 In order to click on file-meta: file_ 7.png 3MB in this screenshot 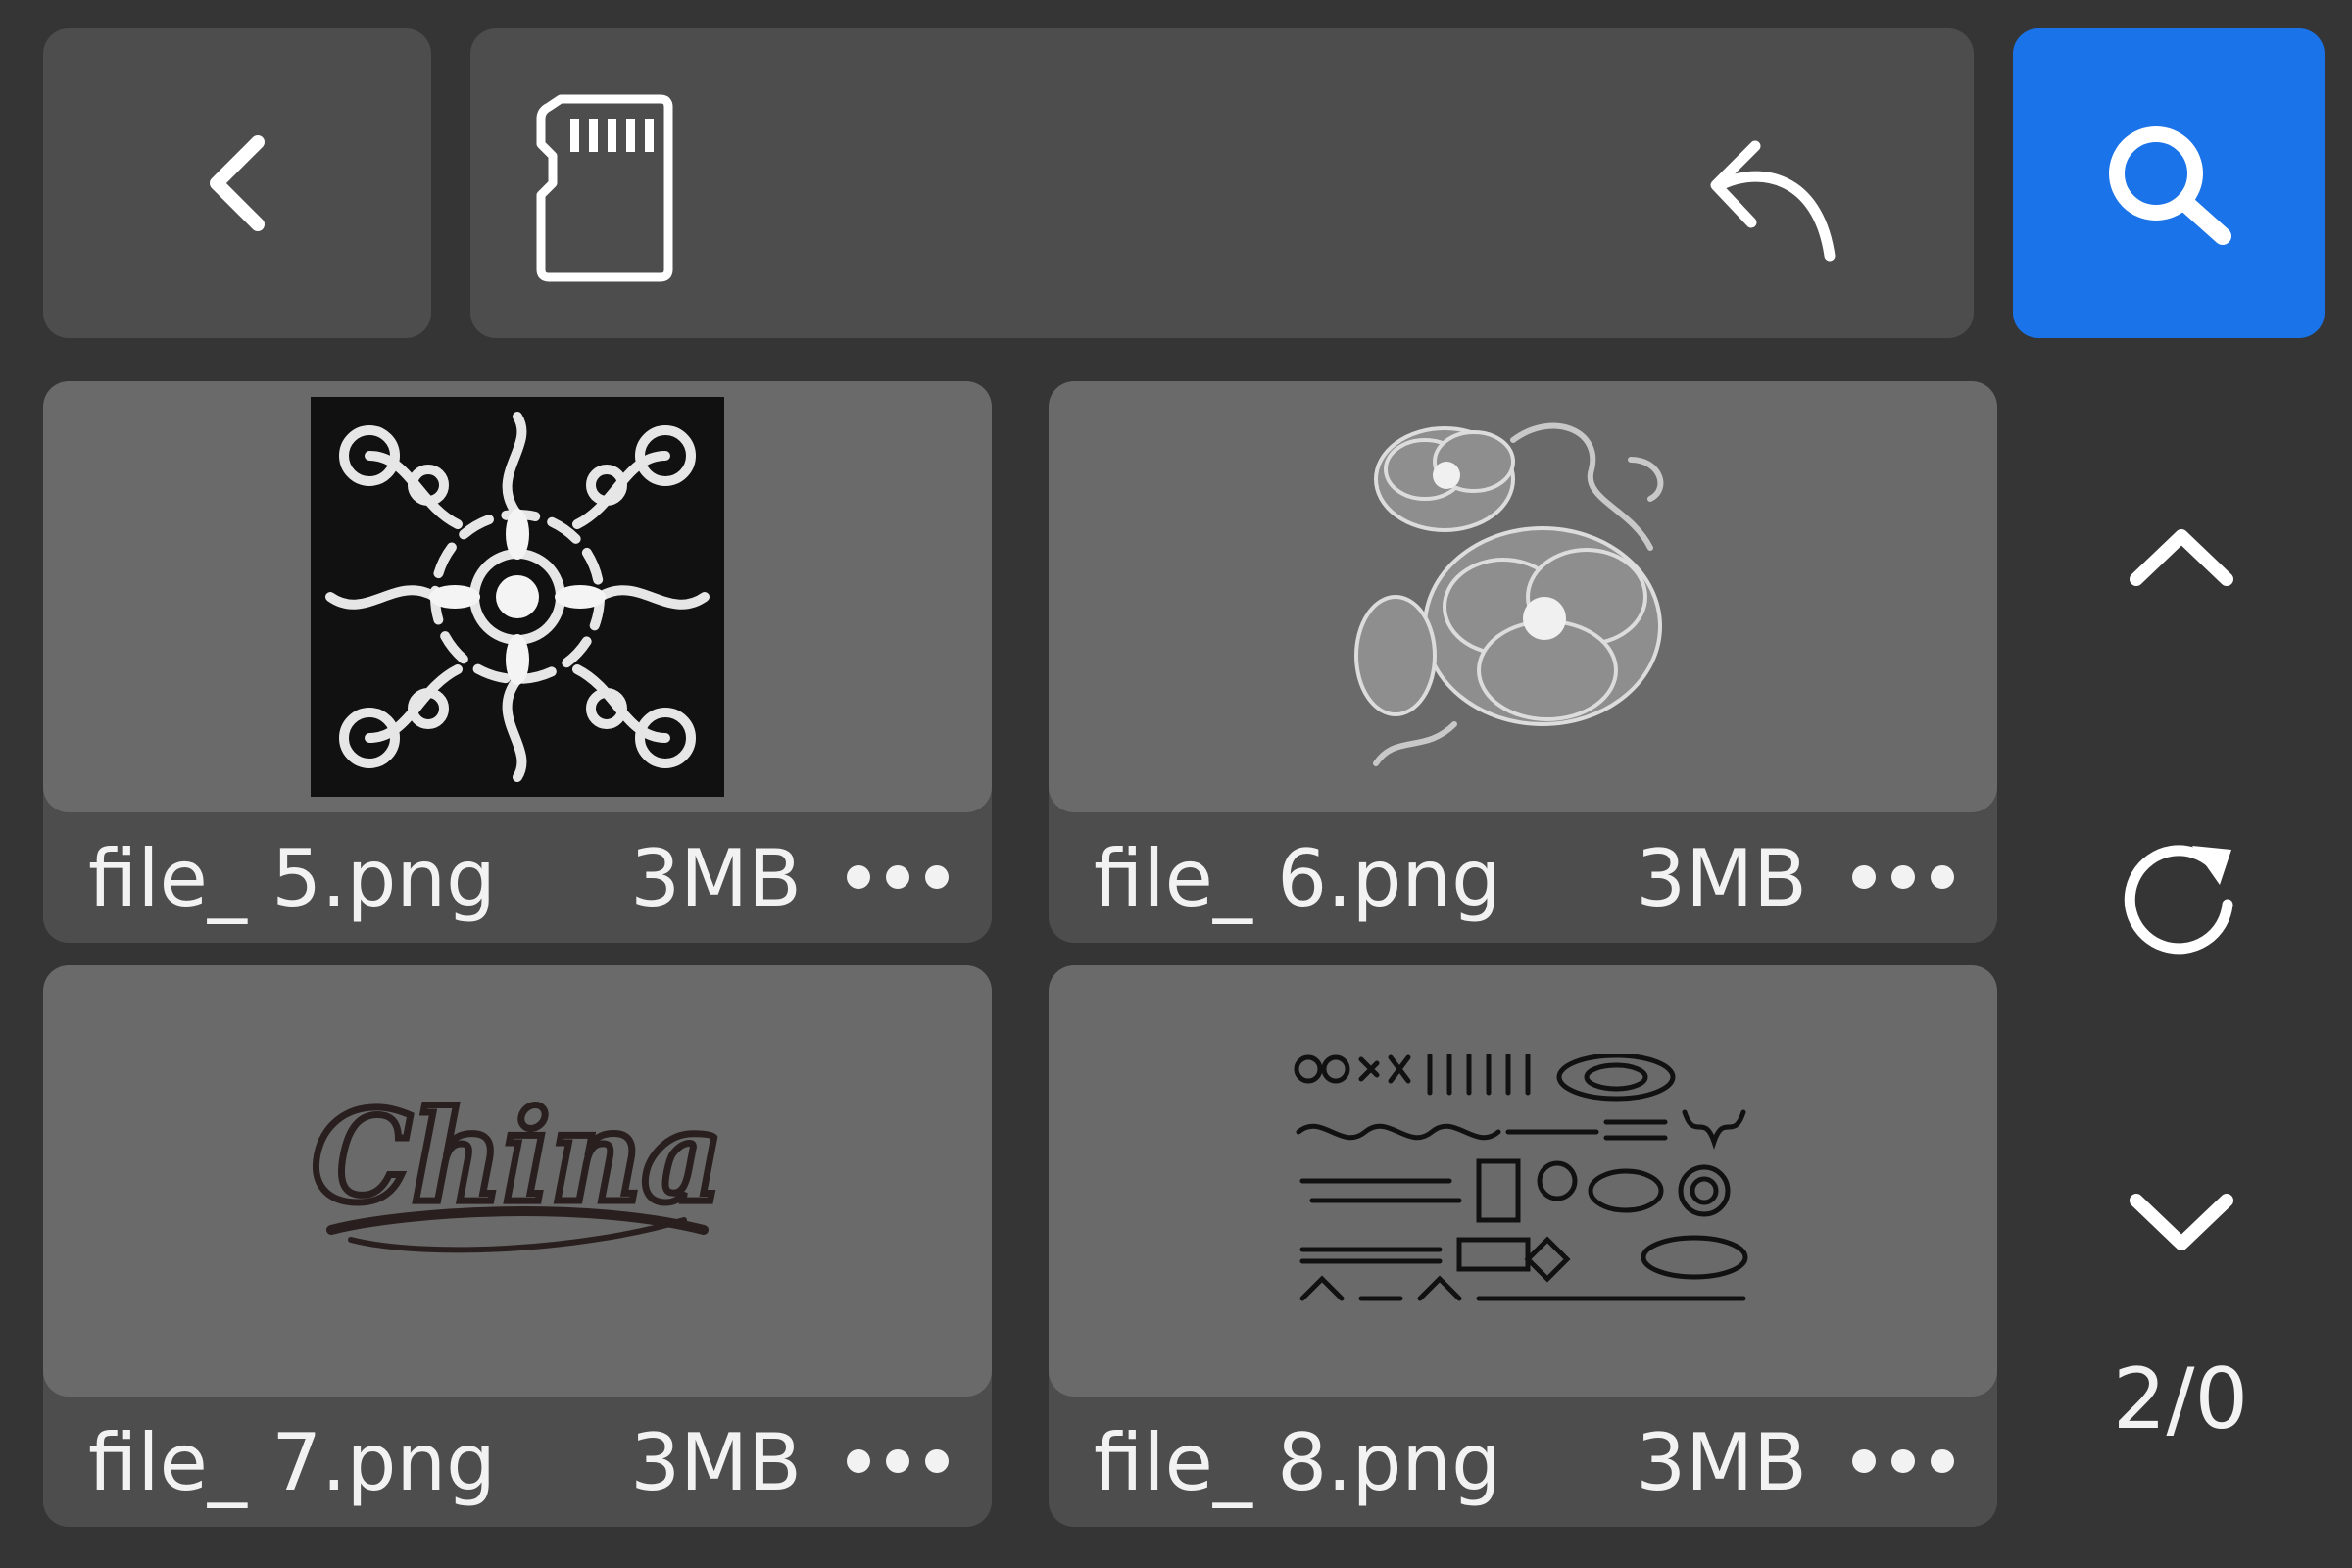, I will do `click(517, 1461)`.